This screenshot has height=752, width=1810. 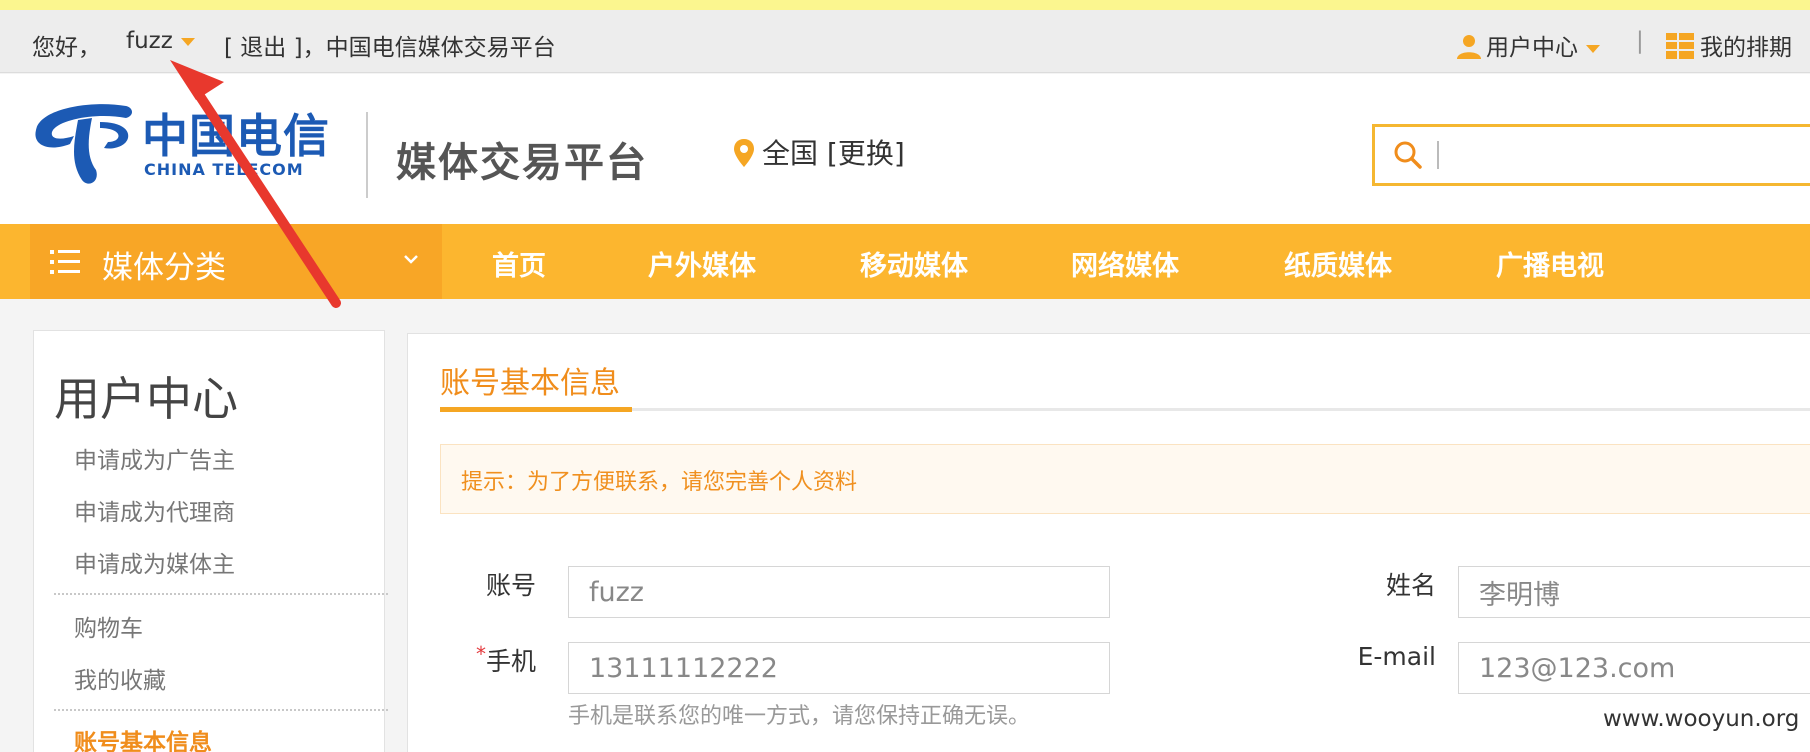 I want to click on top-bar: 您好， fuzz [ 退出 ]，中国电信媒体交易平台 用户中心 | 我的排期, so click(x=905, y=41).